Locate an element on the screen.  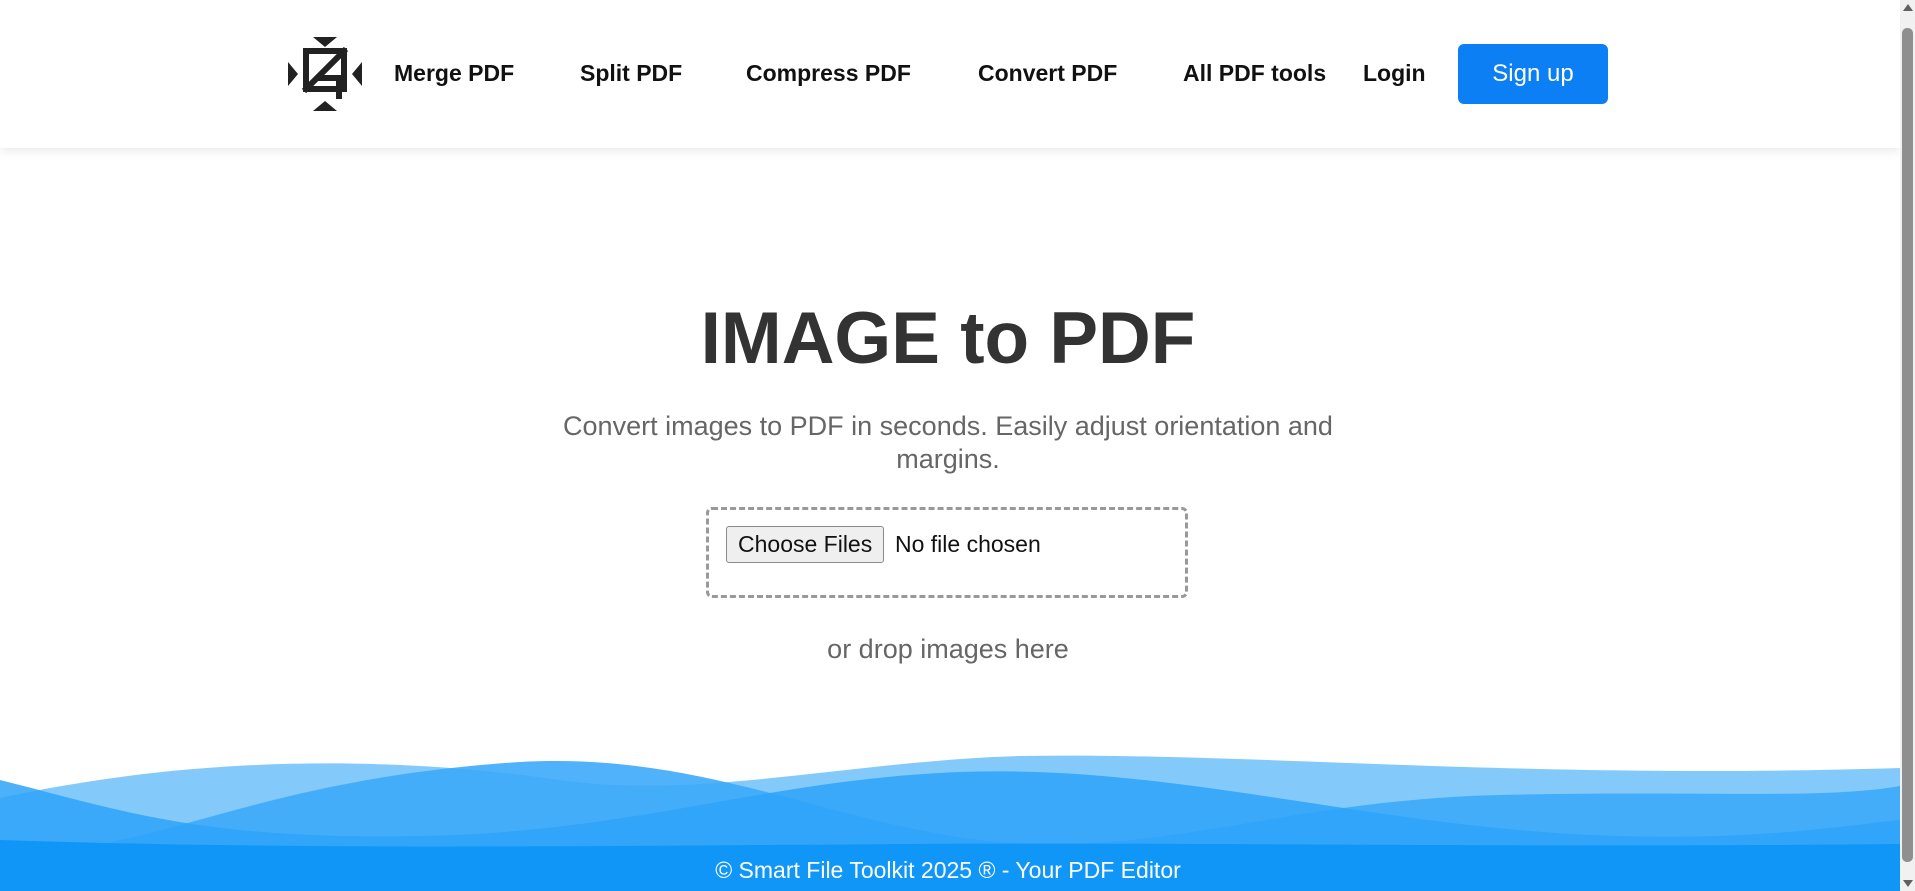
file-upload-dropzone: Choose Files No file chosen is located at coordinates (947, 552).